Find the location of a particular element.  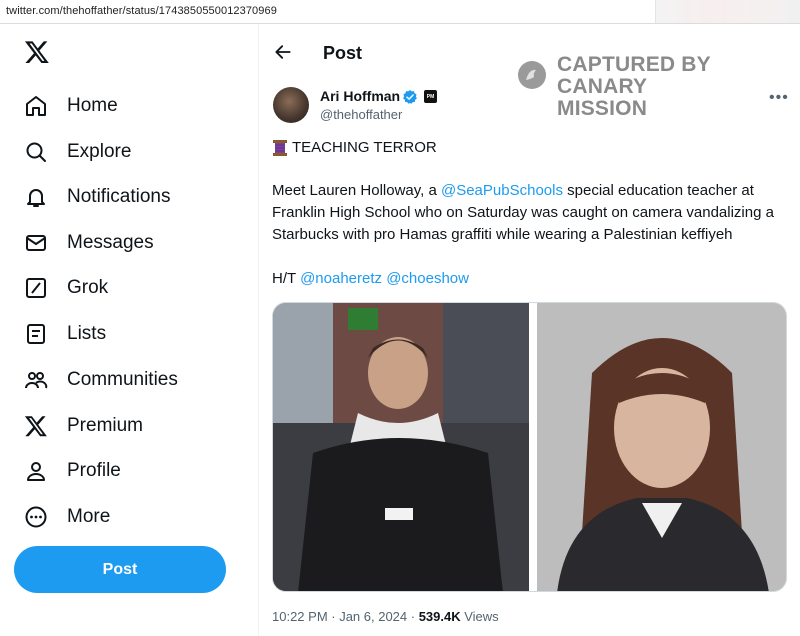

sidebar-item-more: More is located at coordinates (67, 517).